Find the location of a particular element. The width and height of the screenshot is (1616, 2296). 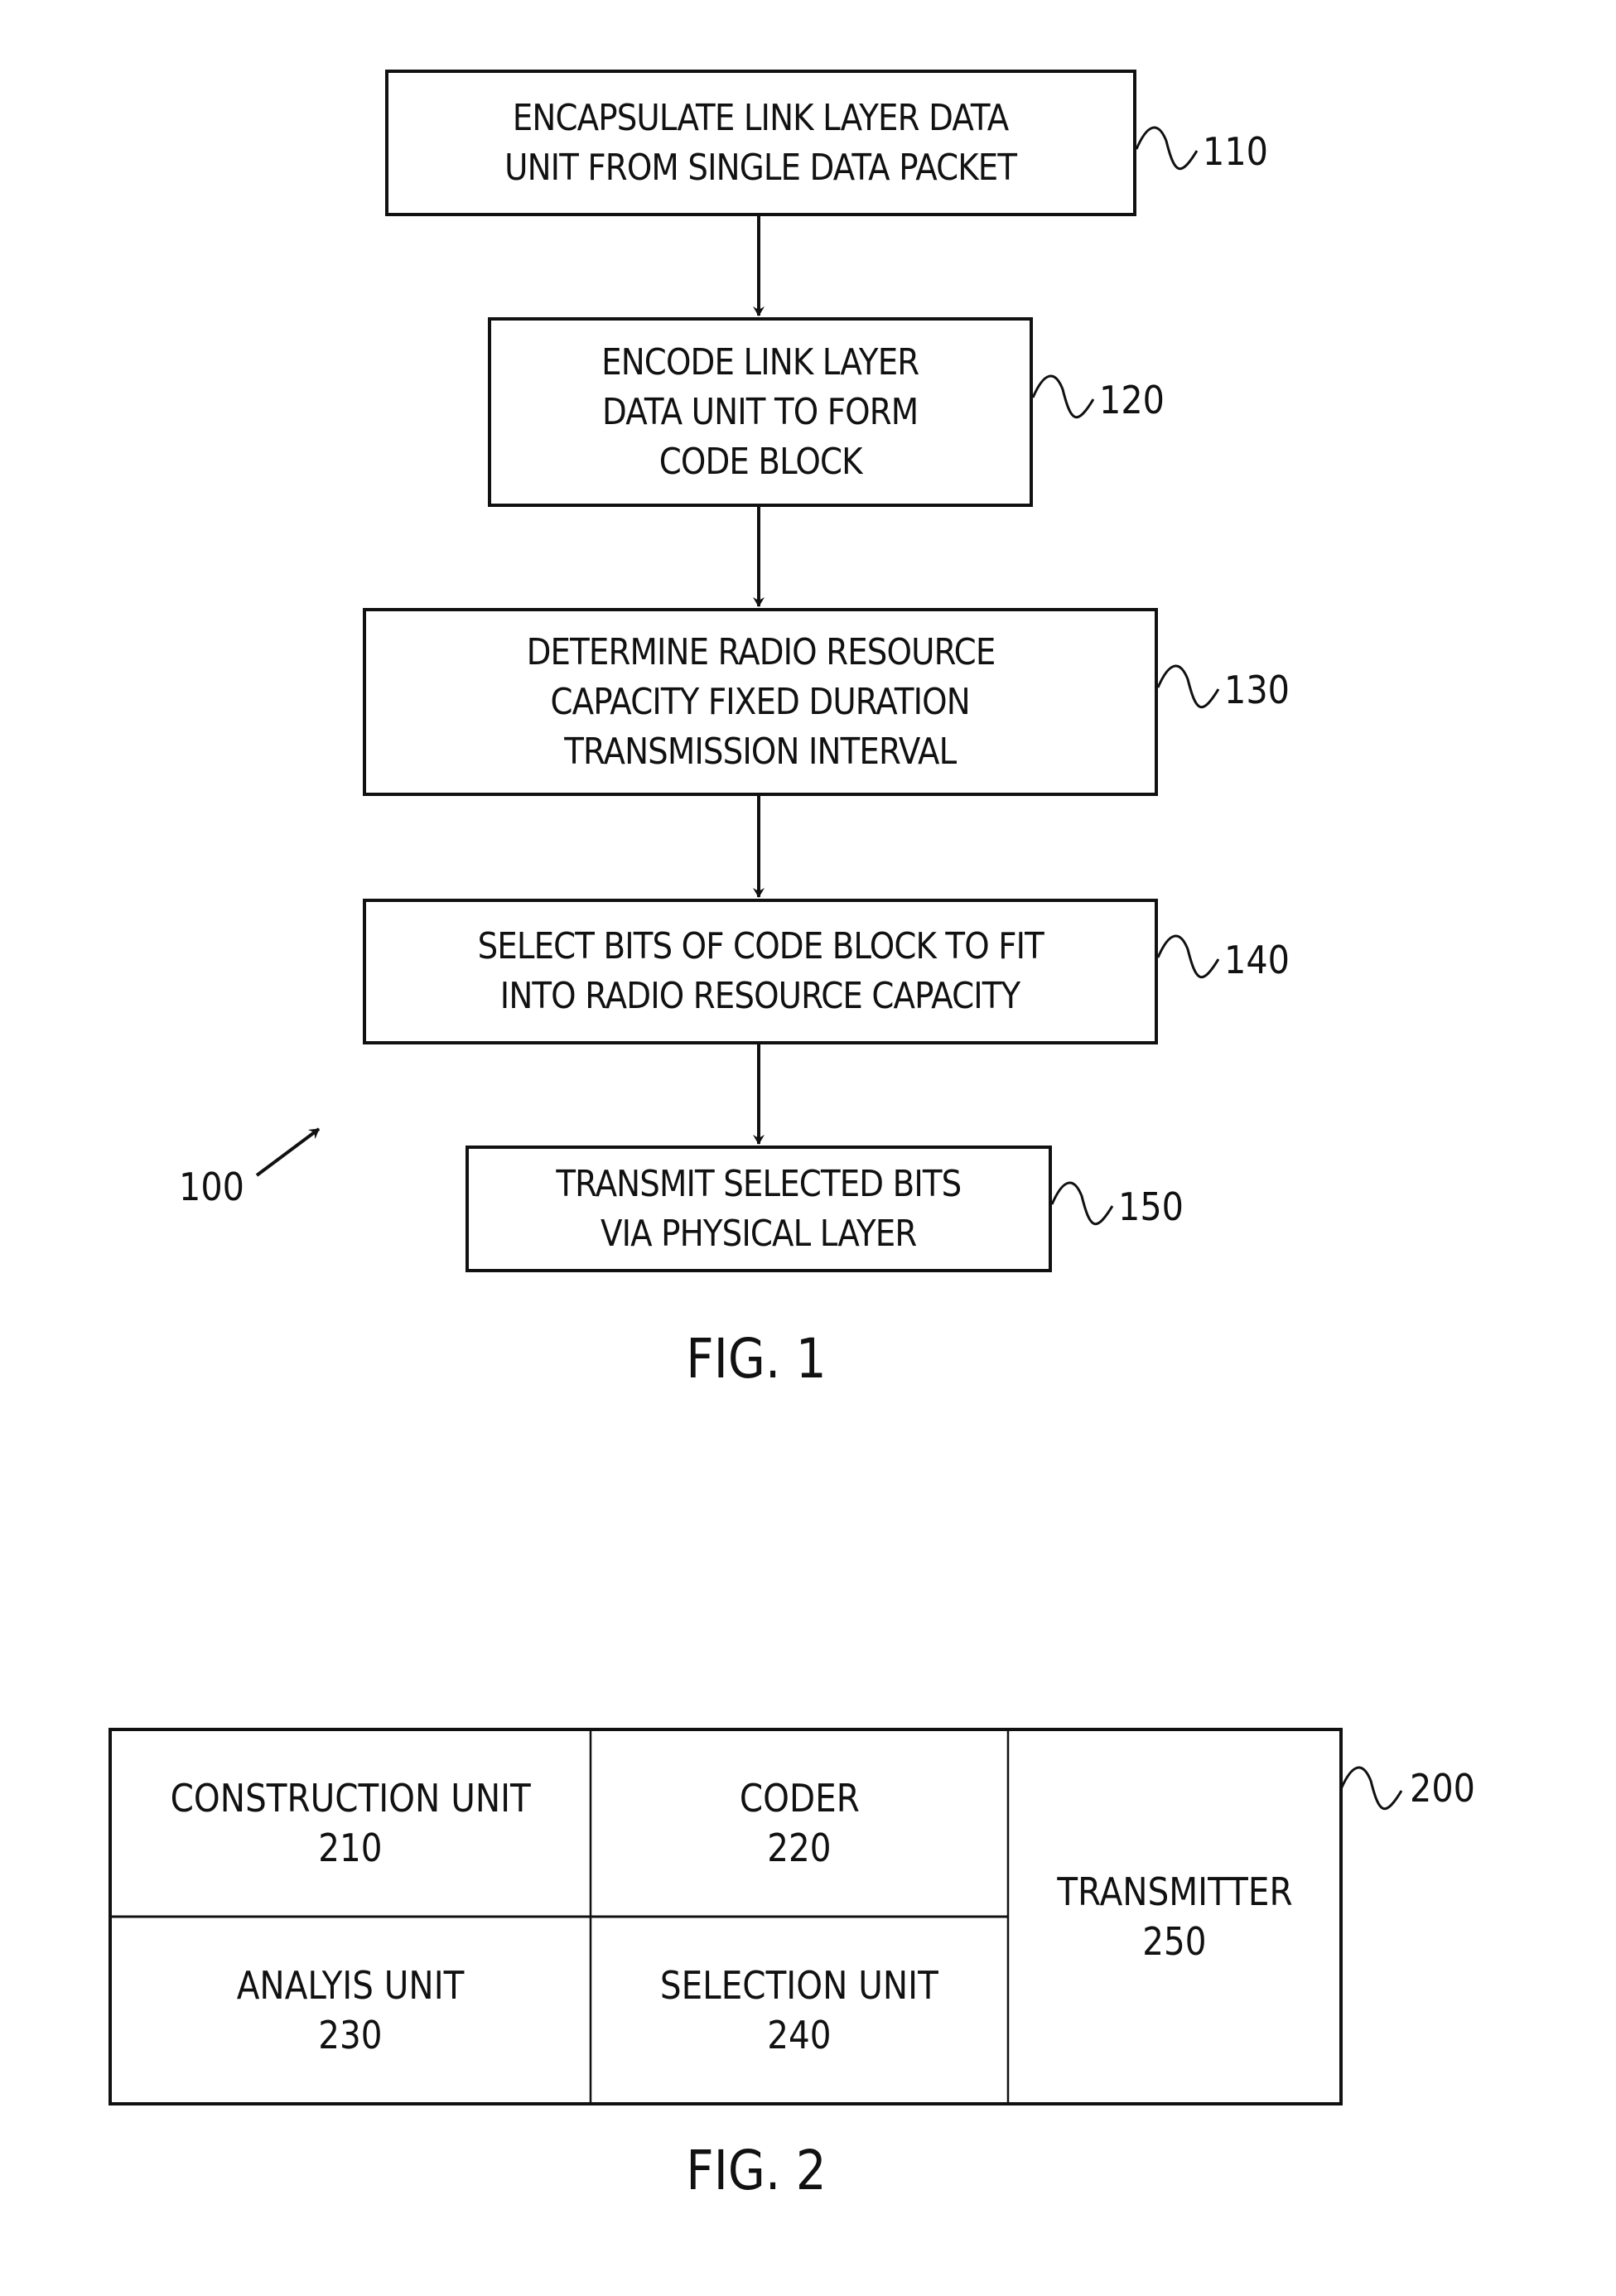

unit-230-cell: ANALYIS UNIT 230 is located at coordinates (350, 2010).